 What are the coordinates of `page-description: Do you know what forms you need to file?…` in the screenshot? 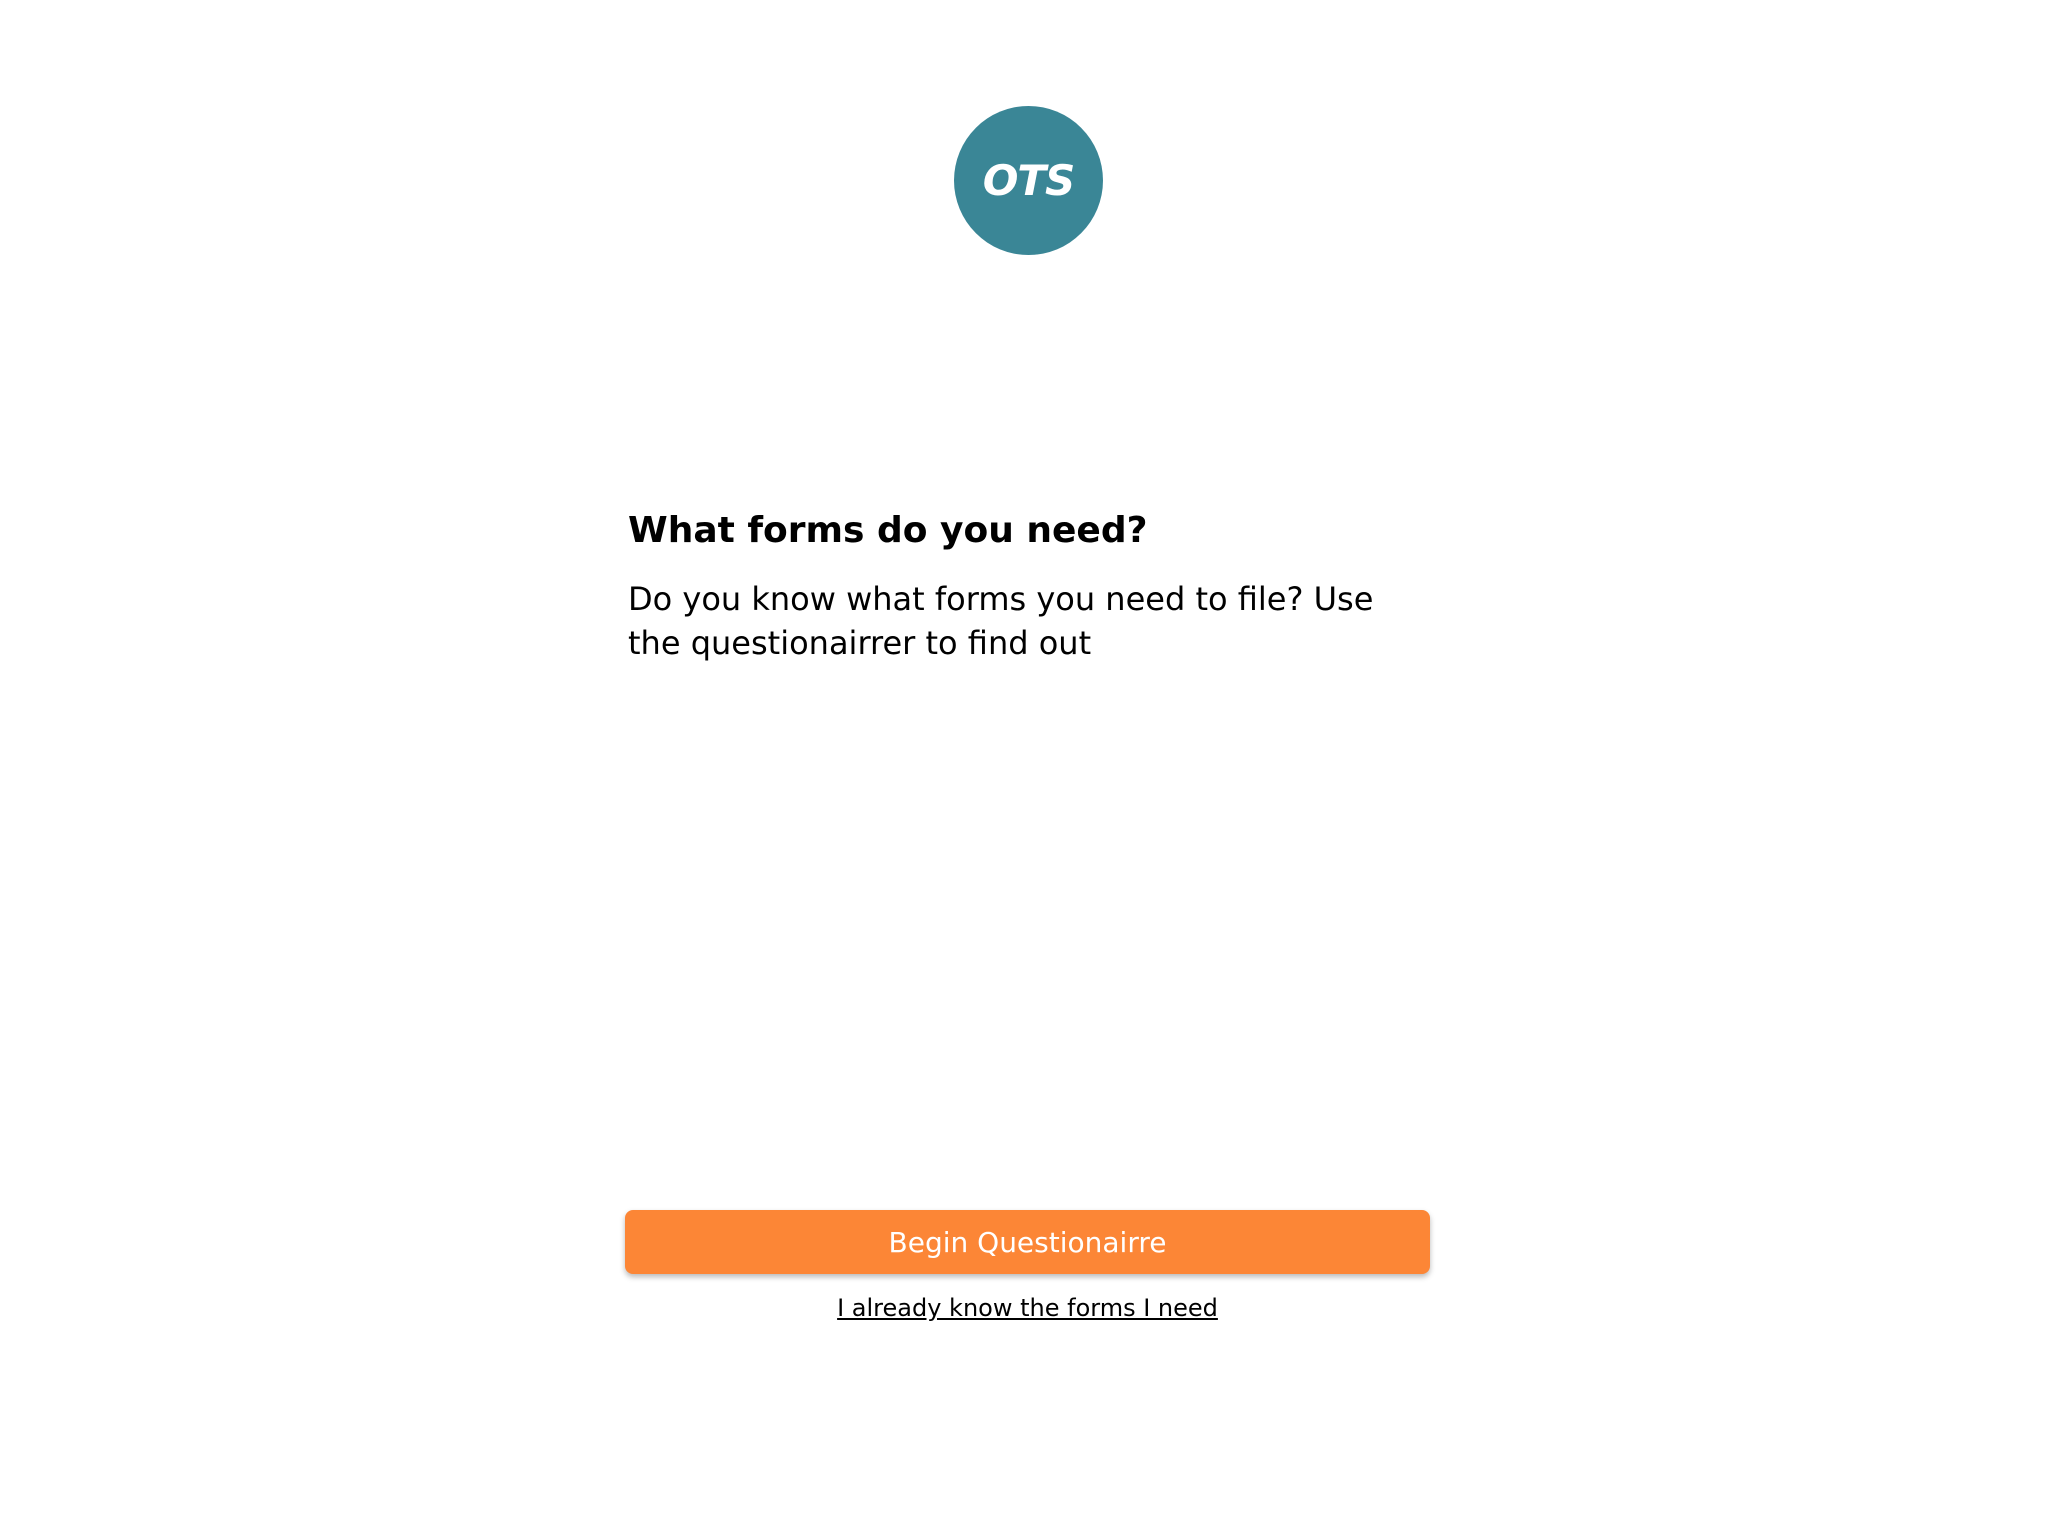 It's located at (1001, 621).